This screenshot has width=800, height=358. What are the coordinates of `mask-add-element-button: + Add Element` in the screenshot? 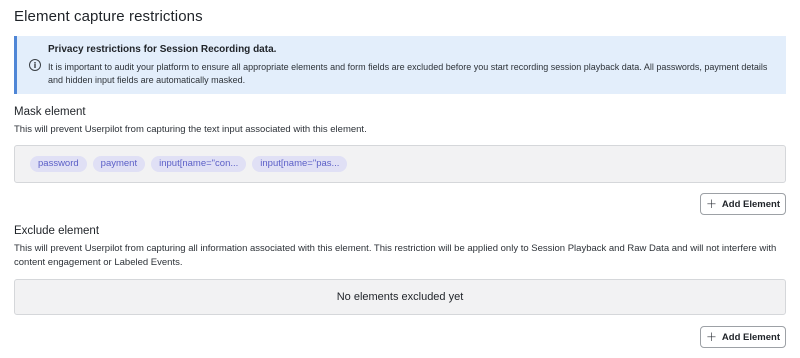 It's located at (743, 204).